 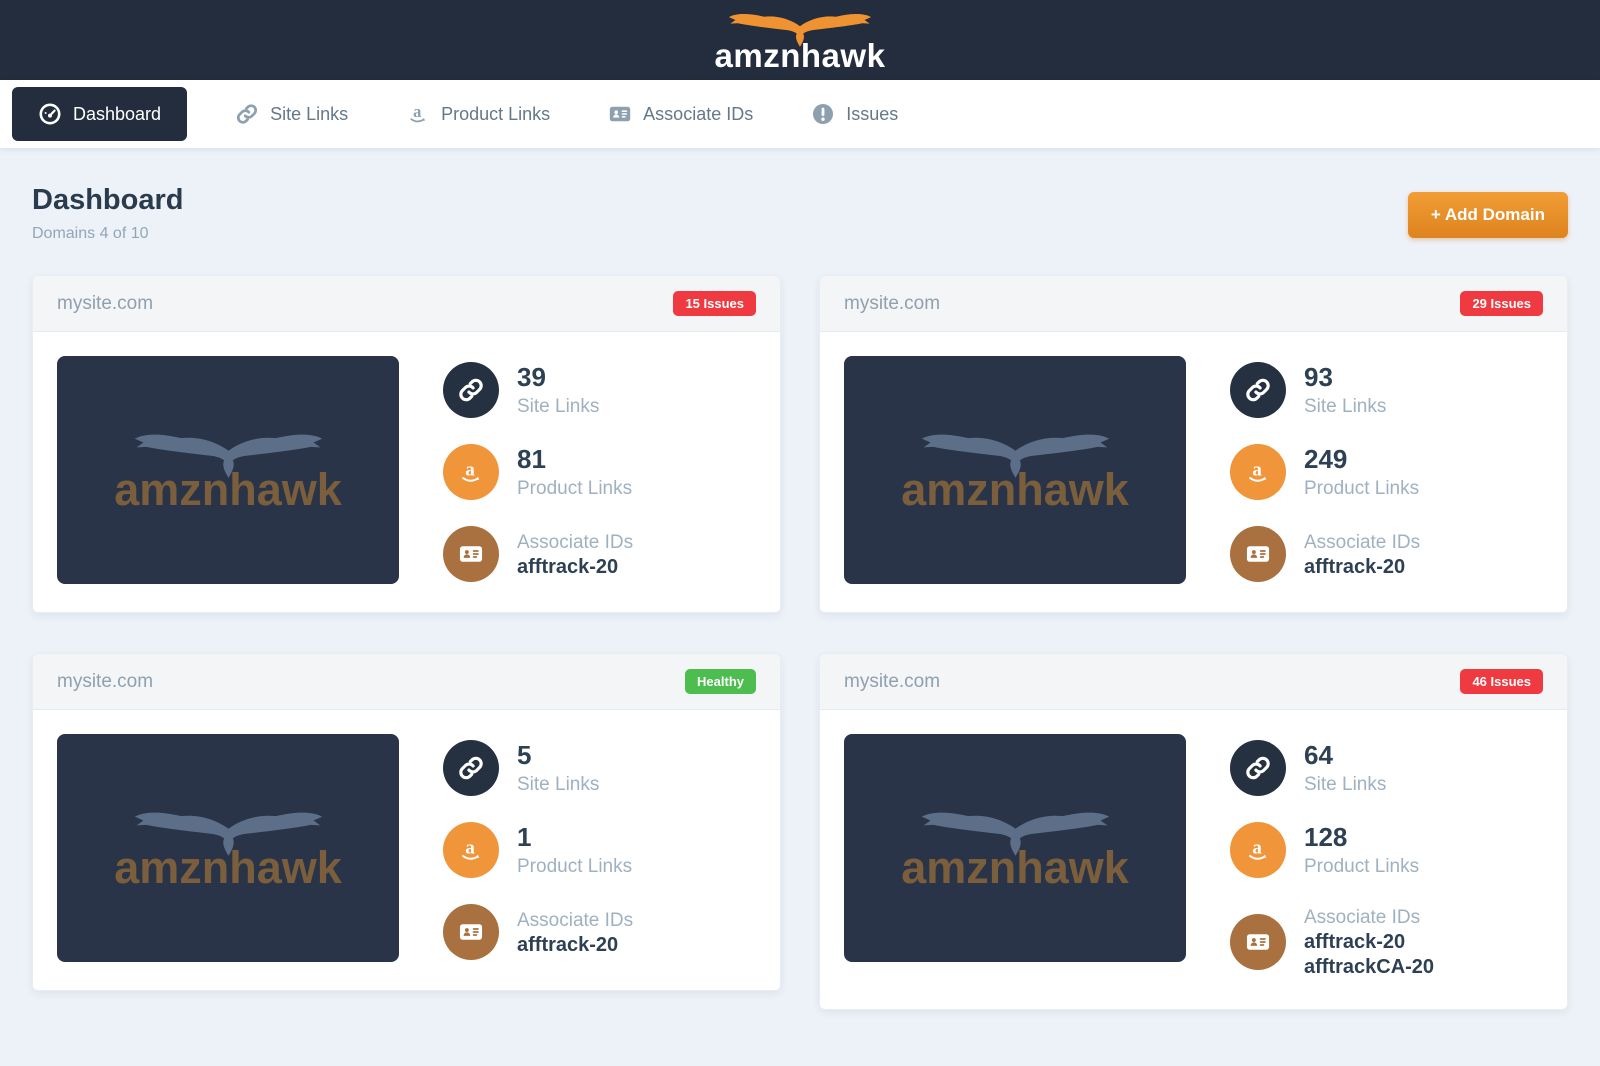 I want to click on site-links-count: 93, so click(x=1318, y=377).